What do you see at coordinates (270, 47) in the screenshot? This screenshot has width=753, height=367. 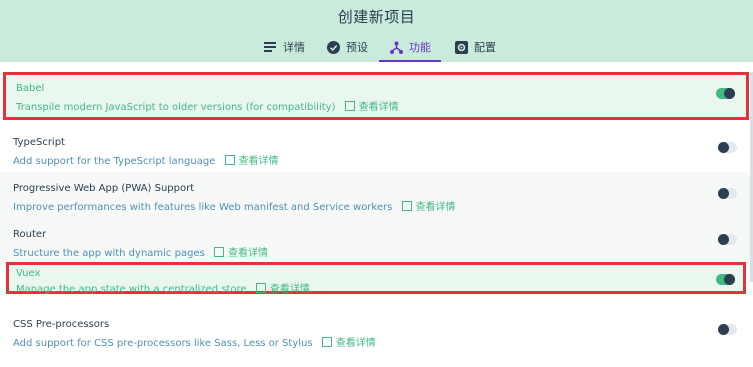 I see `list-icon` at bounding box center [270, 47].